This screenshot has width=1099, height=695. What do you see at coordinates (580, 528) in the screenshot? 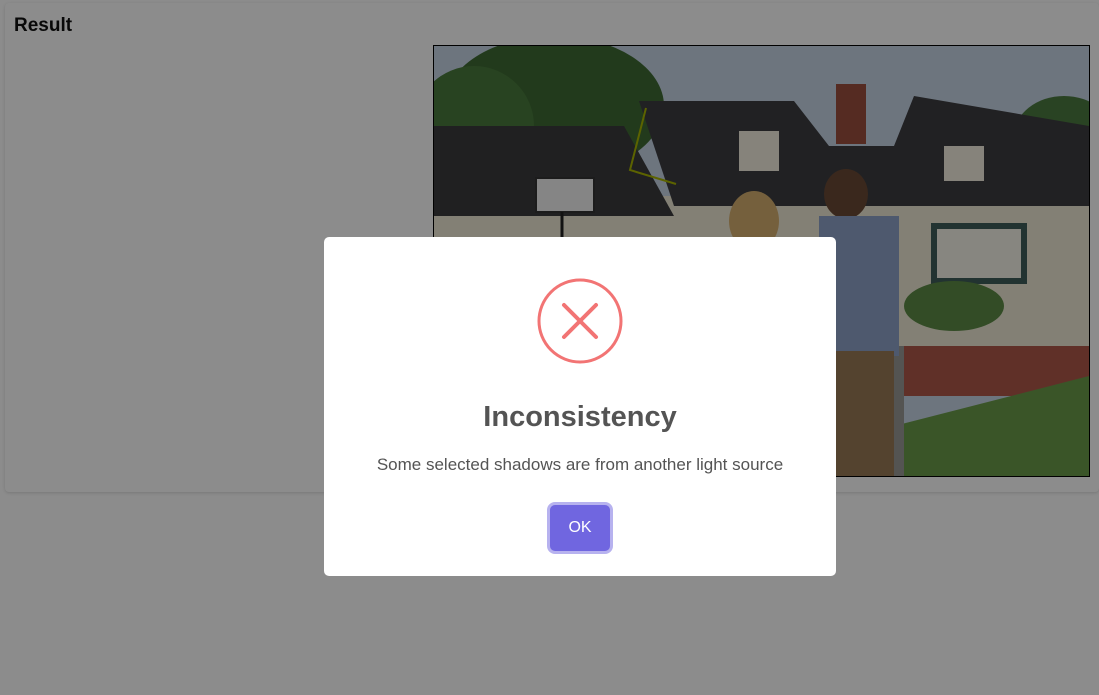
I see `ok-button: OK` at bounding box center [580, 528].